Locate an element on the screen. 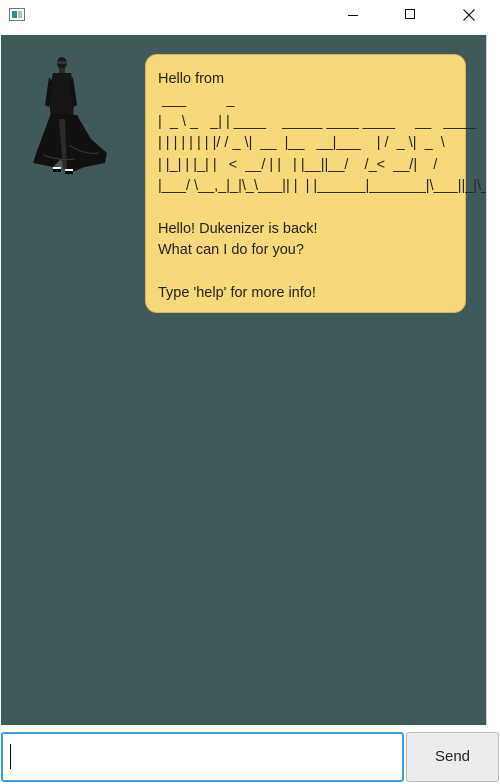 The image size is (500, 784). maximize-button is located at coordinates (410, 16).